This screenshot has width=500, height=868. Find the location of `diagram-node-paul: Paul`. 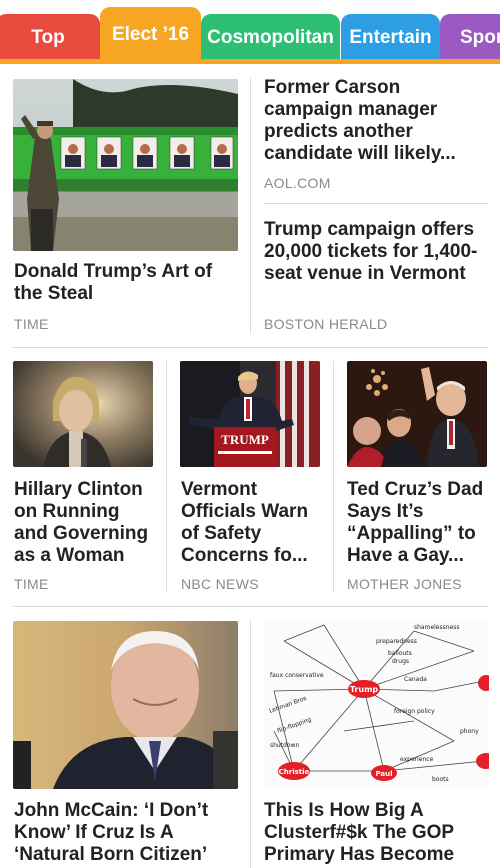

diagram-node-paul: Paul is located at coordinates (383, 774).